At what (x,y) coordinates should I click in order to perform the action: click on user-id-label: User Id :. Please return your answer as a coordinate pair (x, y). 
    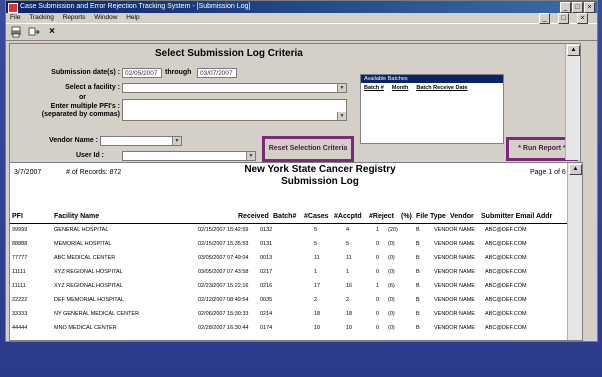
    Looking at the image, I should click on (89, 155).